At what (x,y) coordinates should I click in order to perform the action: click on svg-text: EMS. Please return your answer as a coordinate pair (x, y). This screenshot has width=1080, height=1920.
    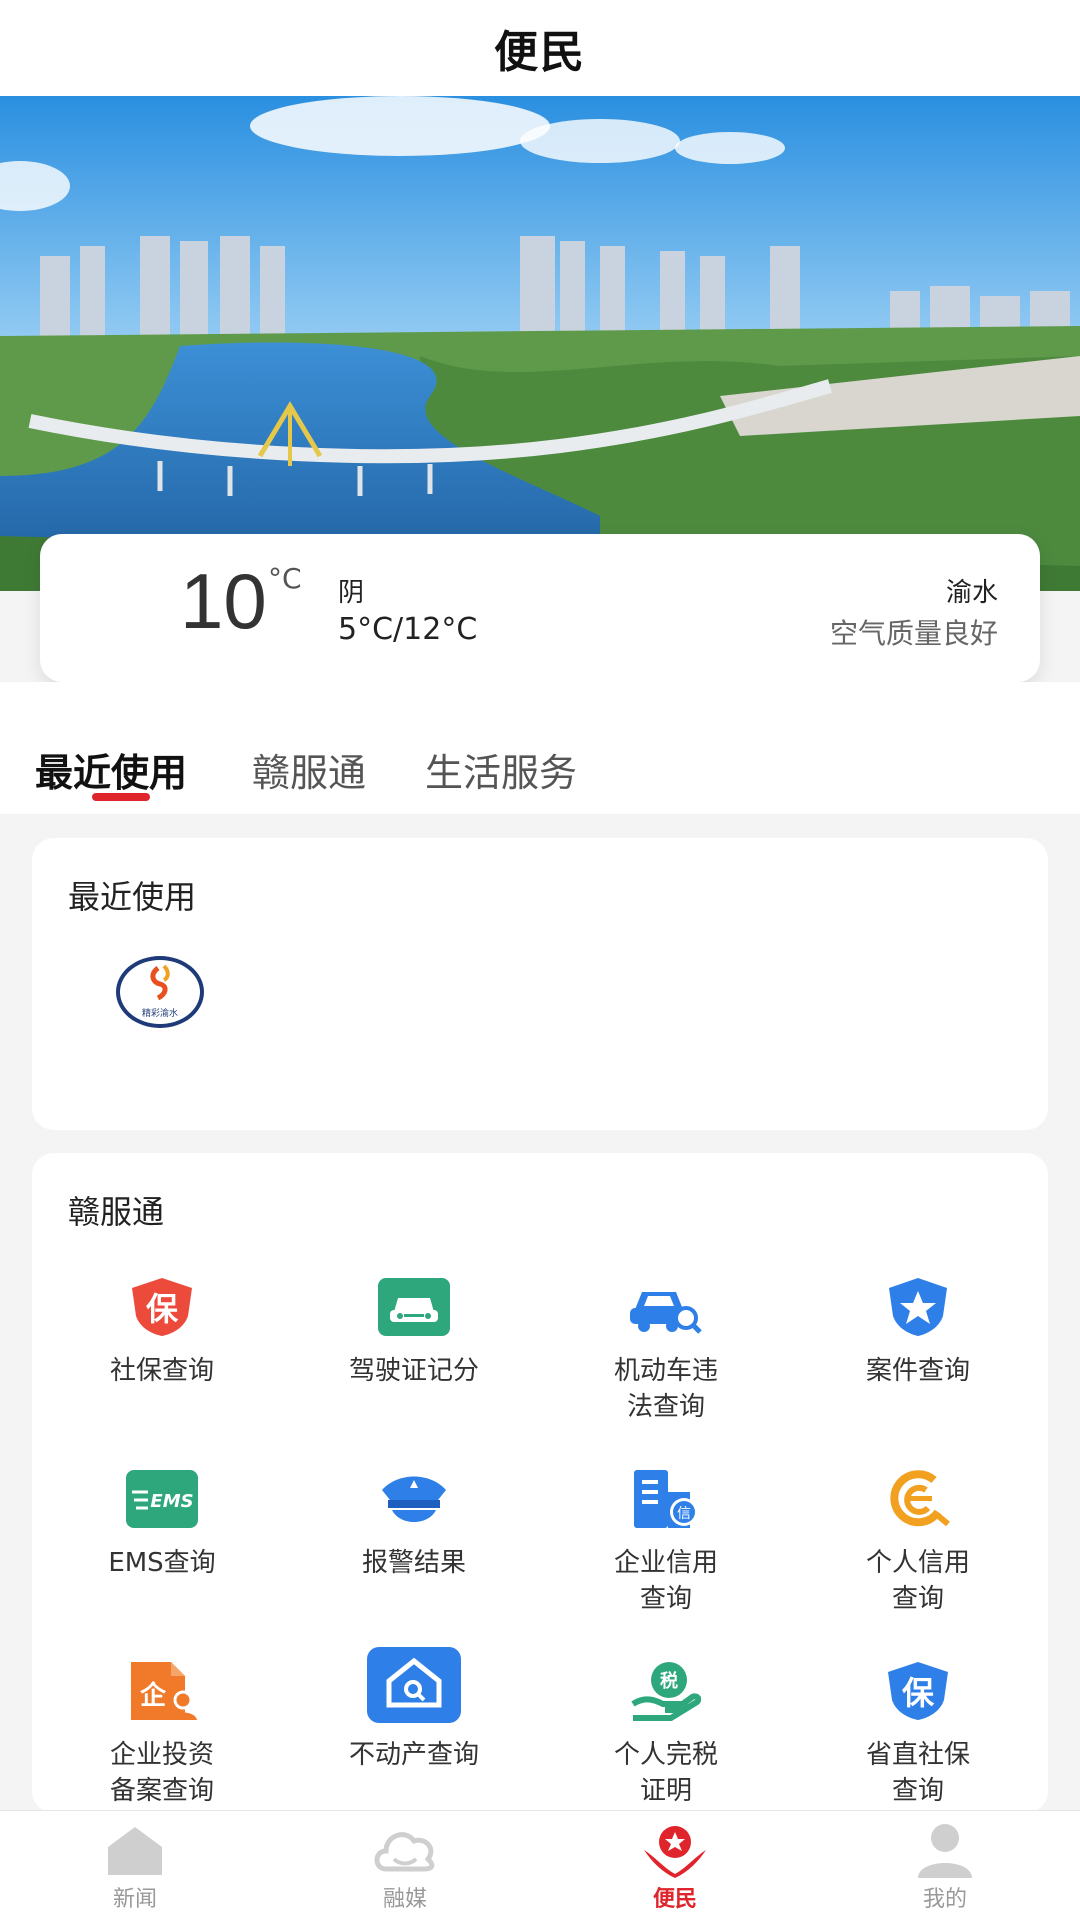
    Looking at the image, I should click on (171, 1501).